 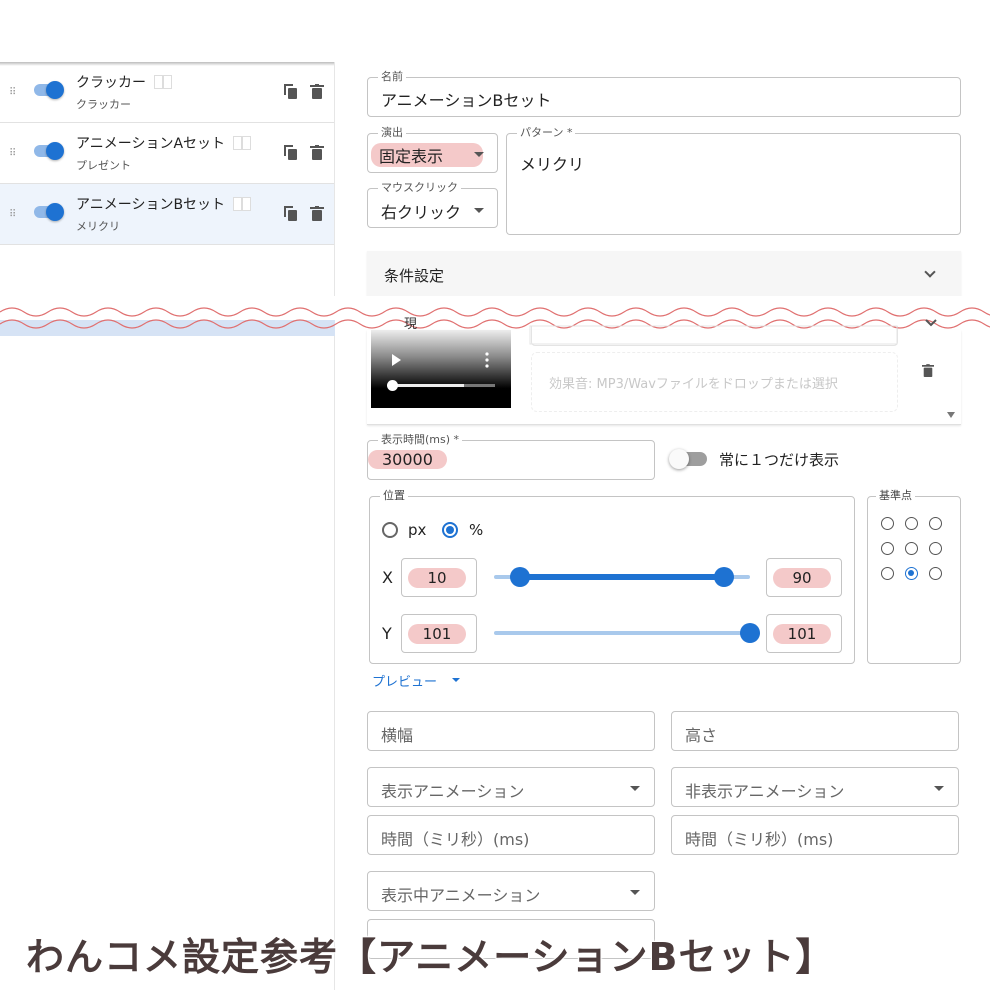 I want to click on show-time-placeholder: 時間（ミリ秒）(ms), so click(x=455, y=839).